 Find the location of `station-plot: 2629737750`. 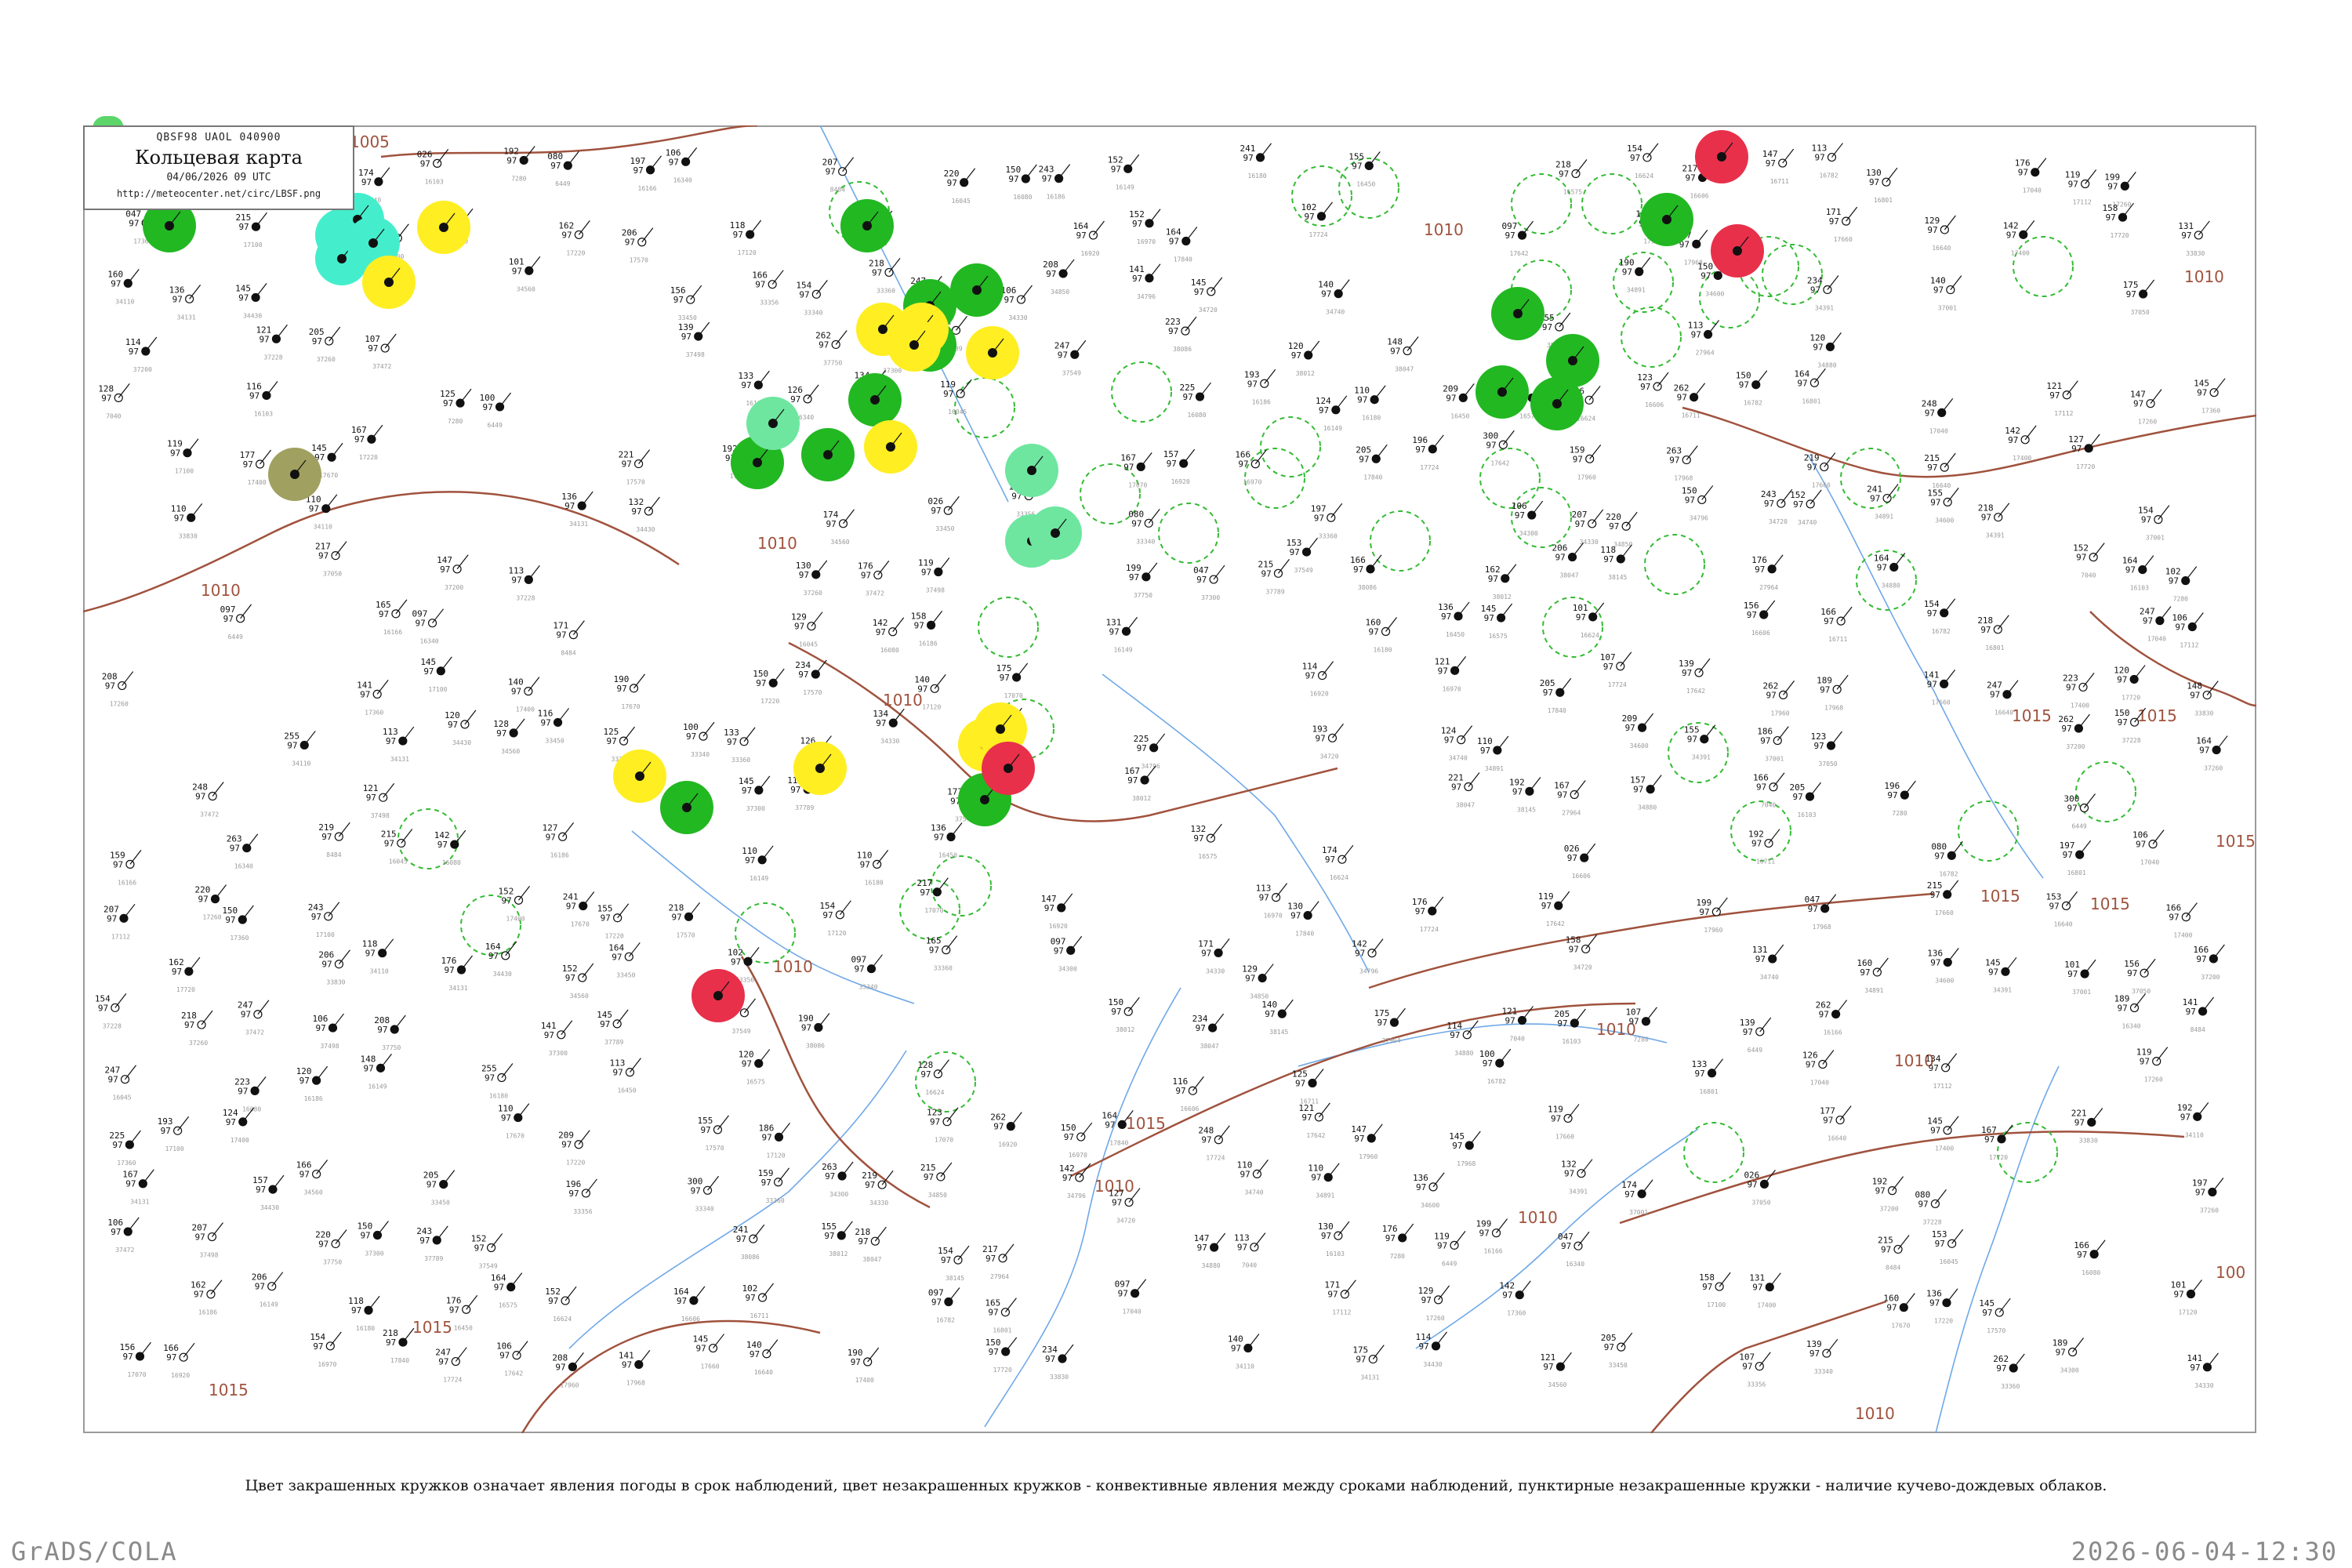

station-plot: 2629737750 is located at coordinates (832, 348).